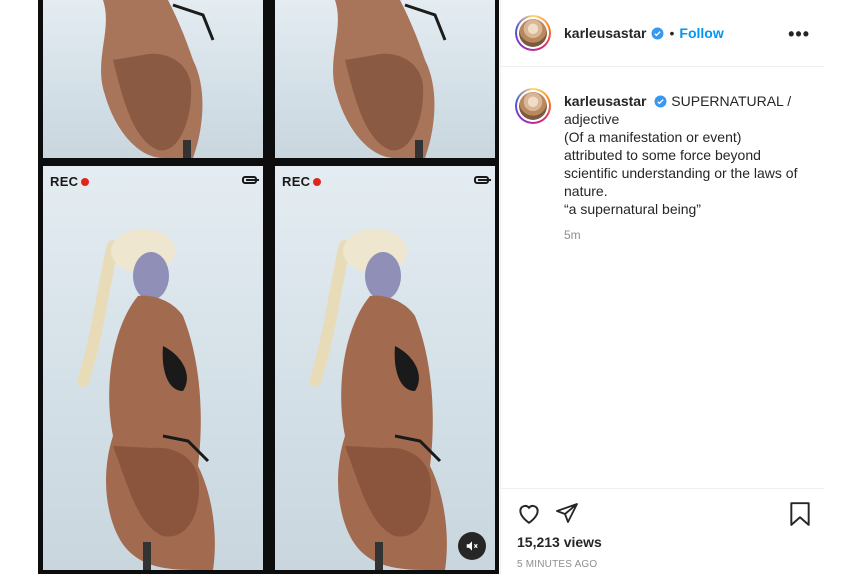 The width and height of the screenshot is (860, 575). Describe the element at coordinates (701, 33) in the screenshot. I see `follow-button: Follow` at that location.